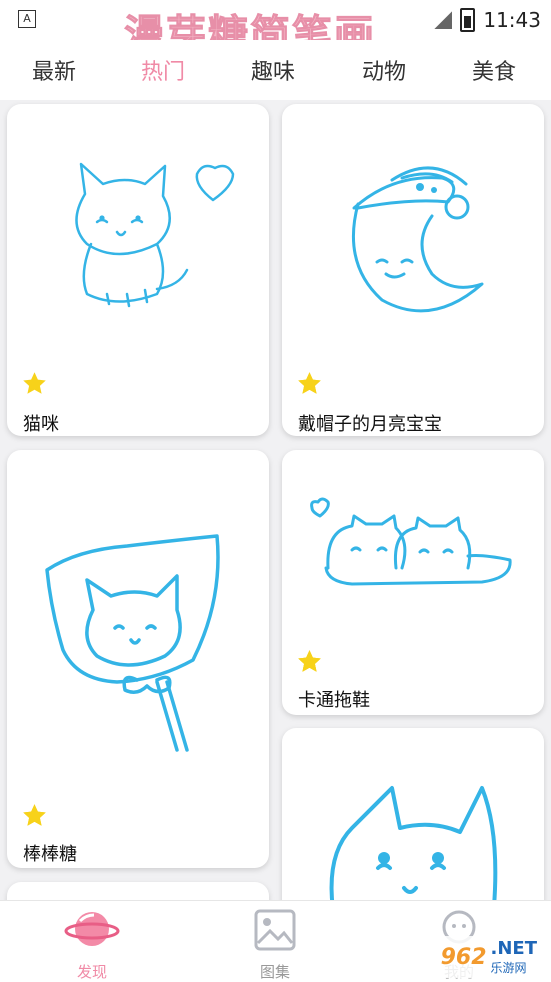 The width and height of the screenshot is (551, 982). I want to click on nav-discover-label: 发现, so click(91, 972).